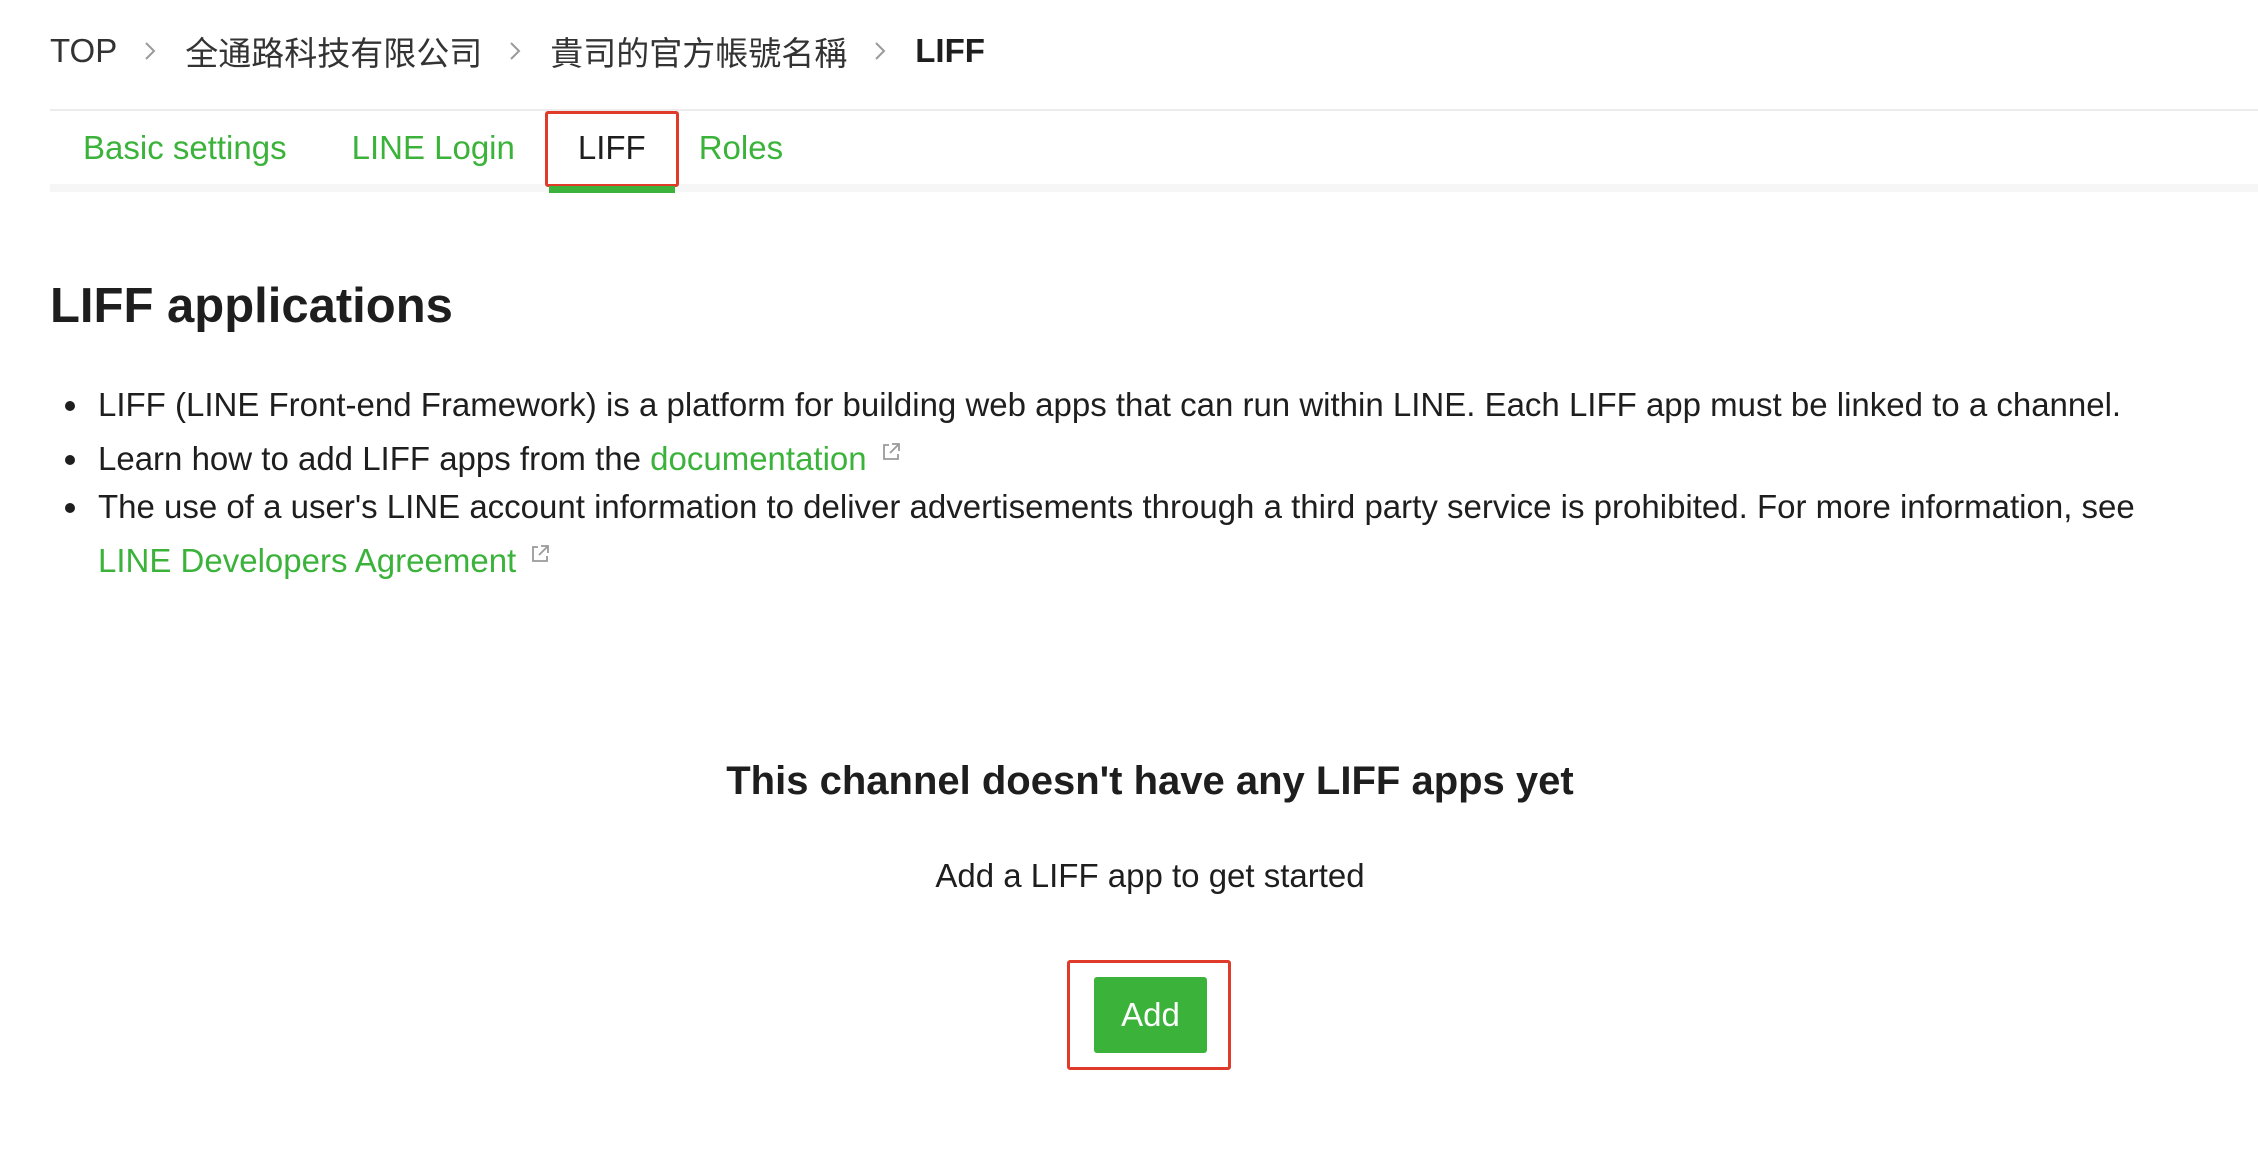 This screenshot has height=1176, width=2258. Describe the element at coordinates (611, 149) in the screenshot. I see `tab-liff-highlight-box` at that location.